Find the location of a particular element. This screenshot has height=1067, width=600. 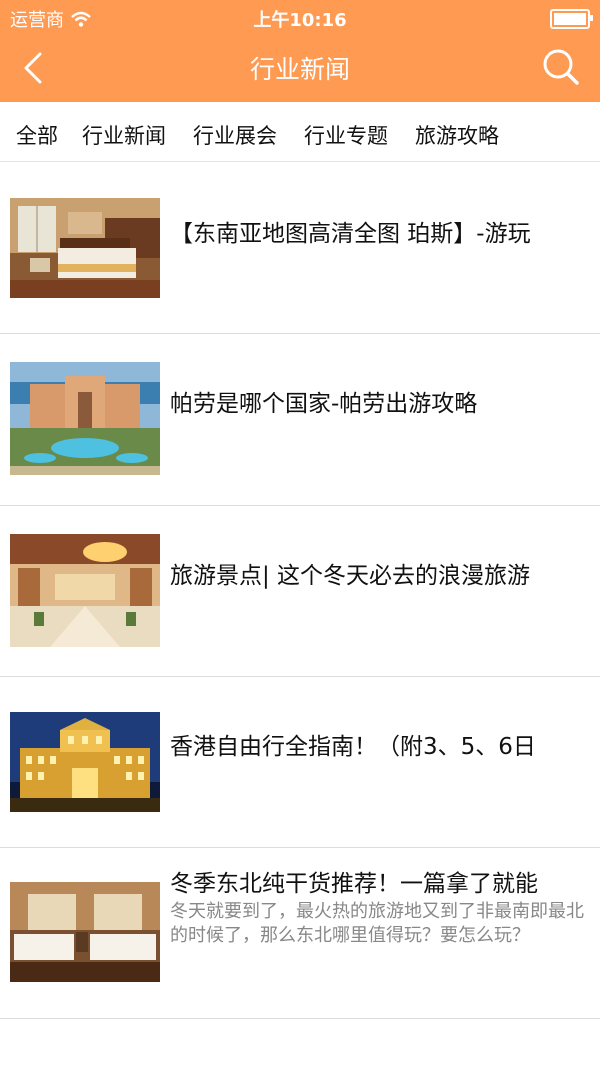

article-title: 冬季东北纯干货推荐！一篇拿了就能 is located at coordinates (354, 884).